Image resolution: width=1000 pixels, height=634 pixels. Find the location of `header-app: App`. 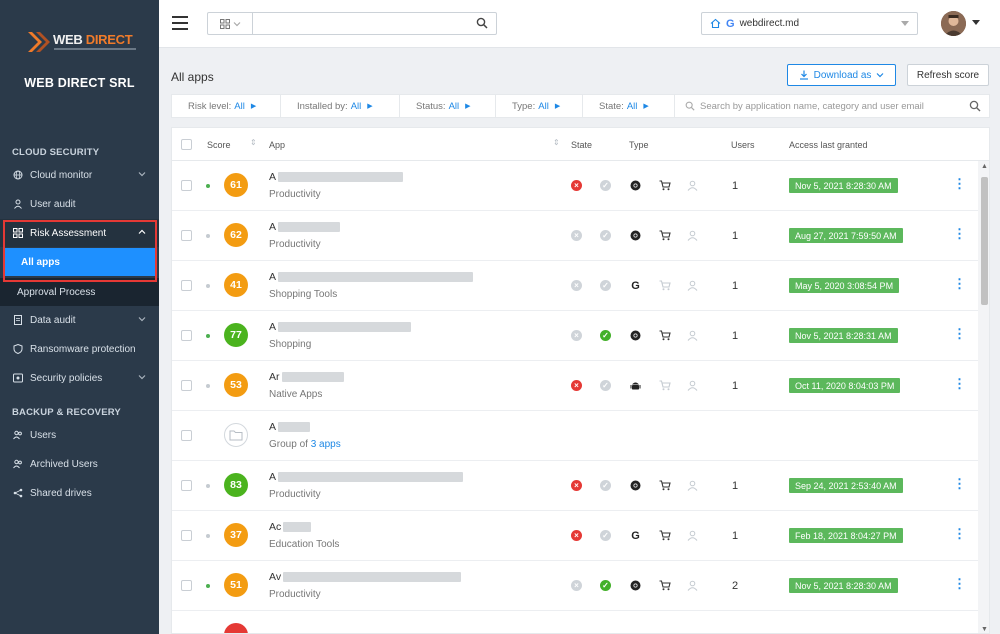

header-app: App is located at coordinates (277, 145).